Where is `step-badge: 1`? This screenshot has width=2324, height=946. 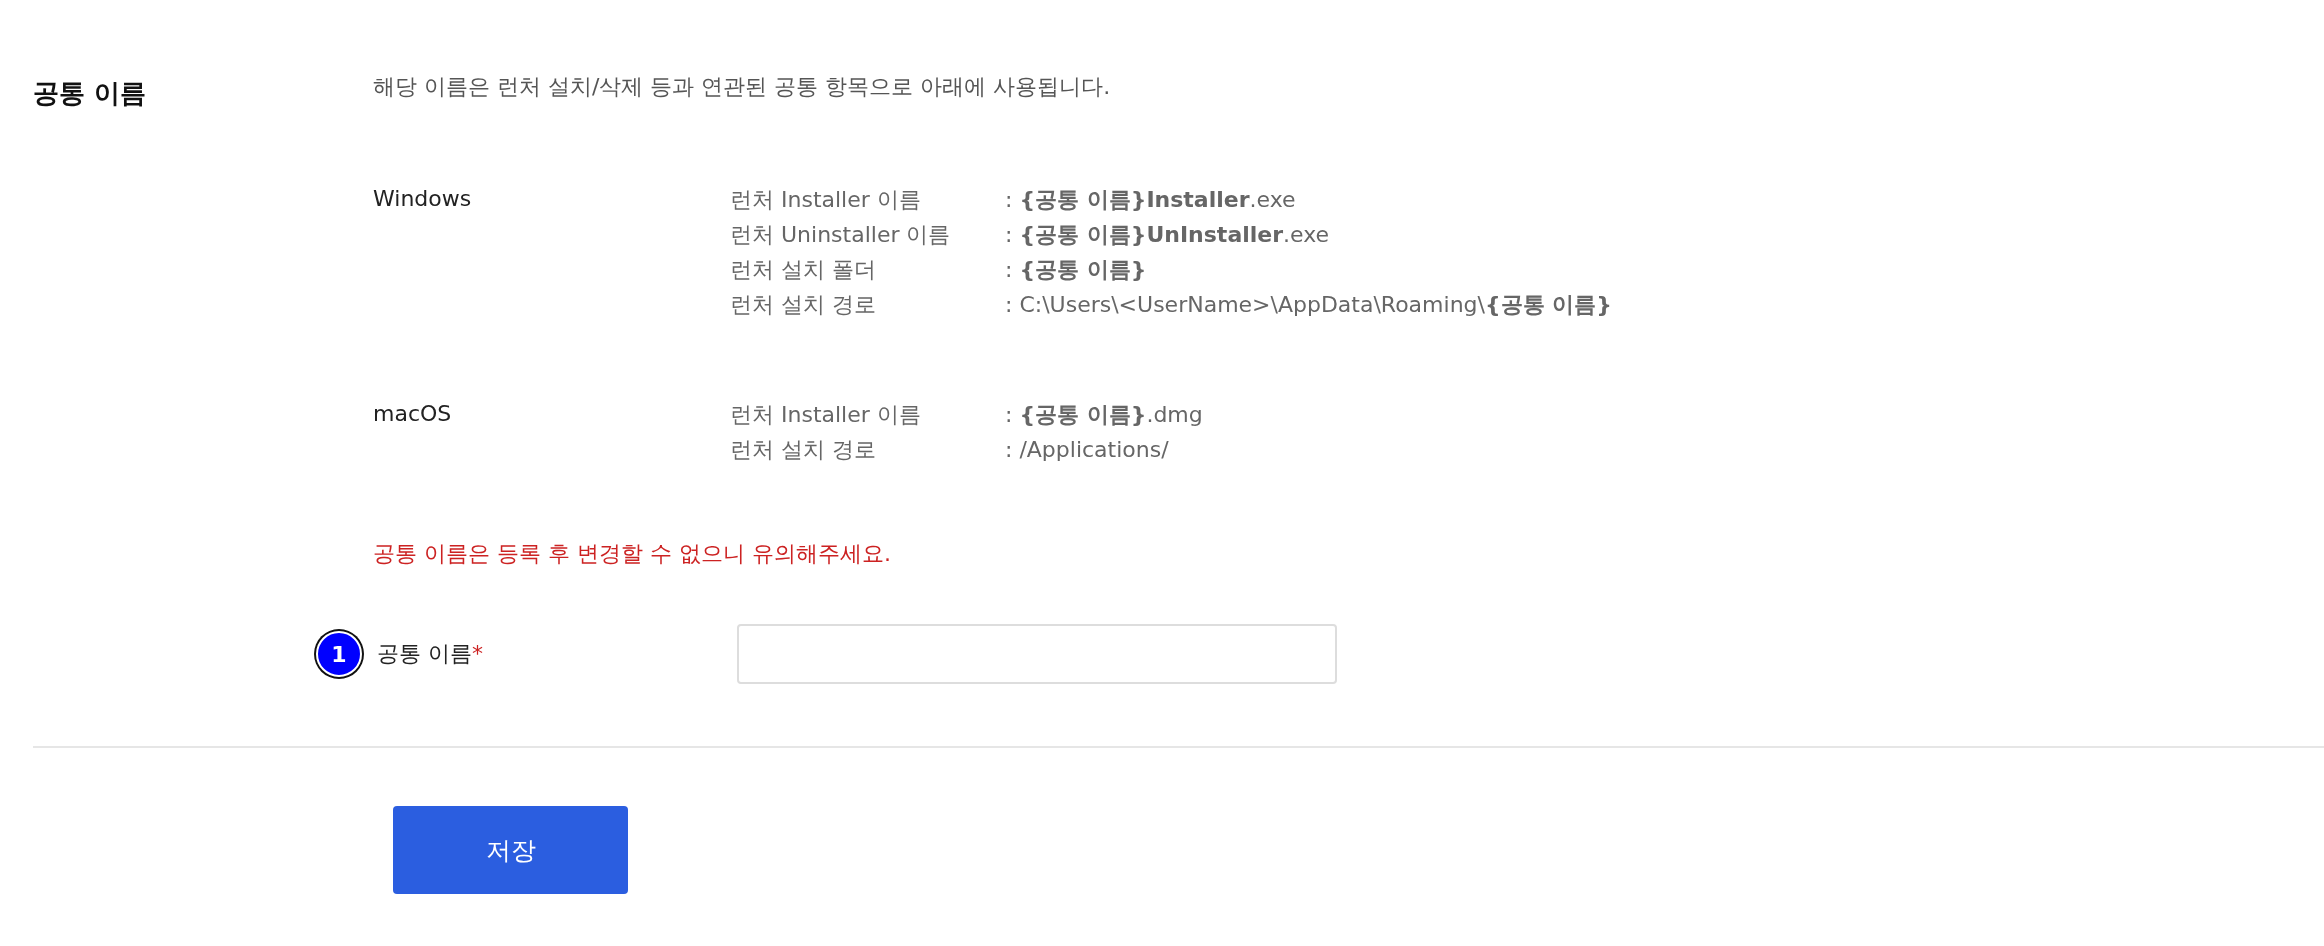
step-badge: 1 is located at coordinates (339, 654).